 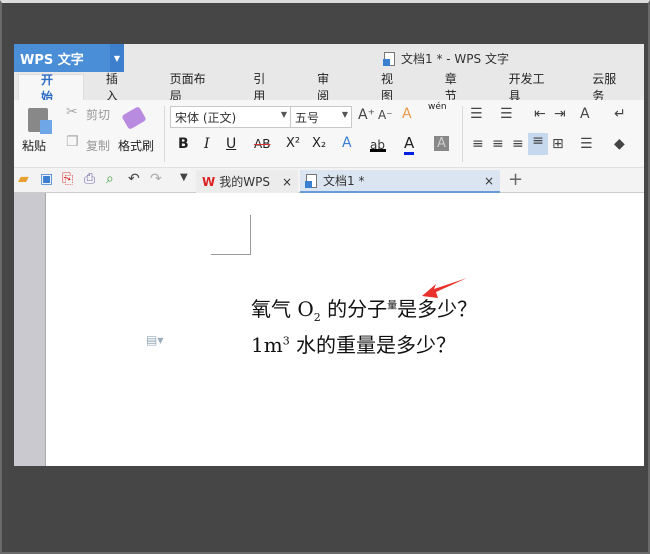 What do you see at coordinates (262, 144) in the screenshot?
I see `strikethrough-button: AB` at bounding box center [262, 144].